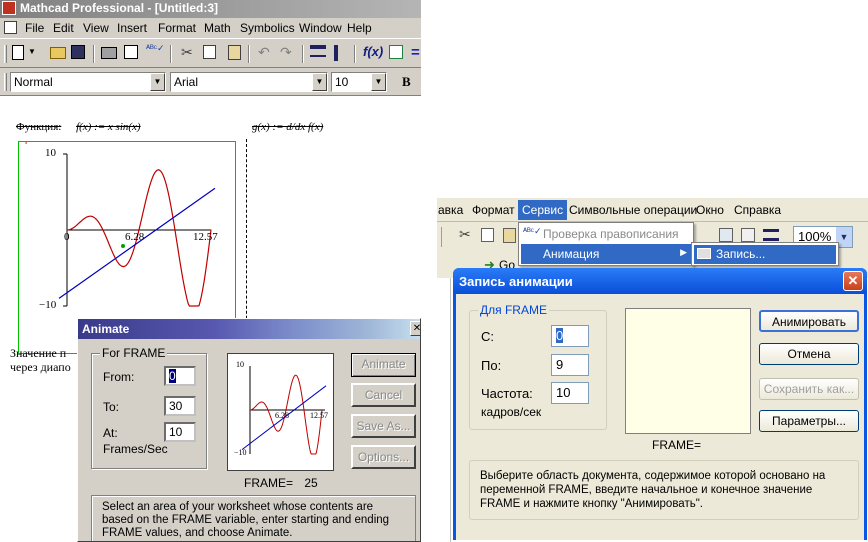 This screenshot has height=542, width=868. Describe the element at coordinates (507, 393) in the screenshot. I see `ru-rate-label: Частота:` at that location.